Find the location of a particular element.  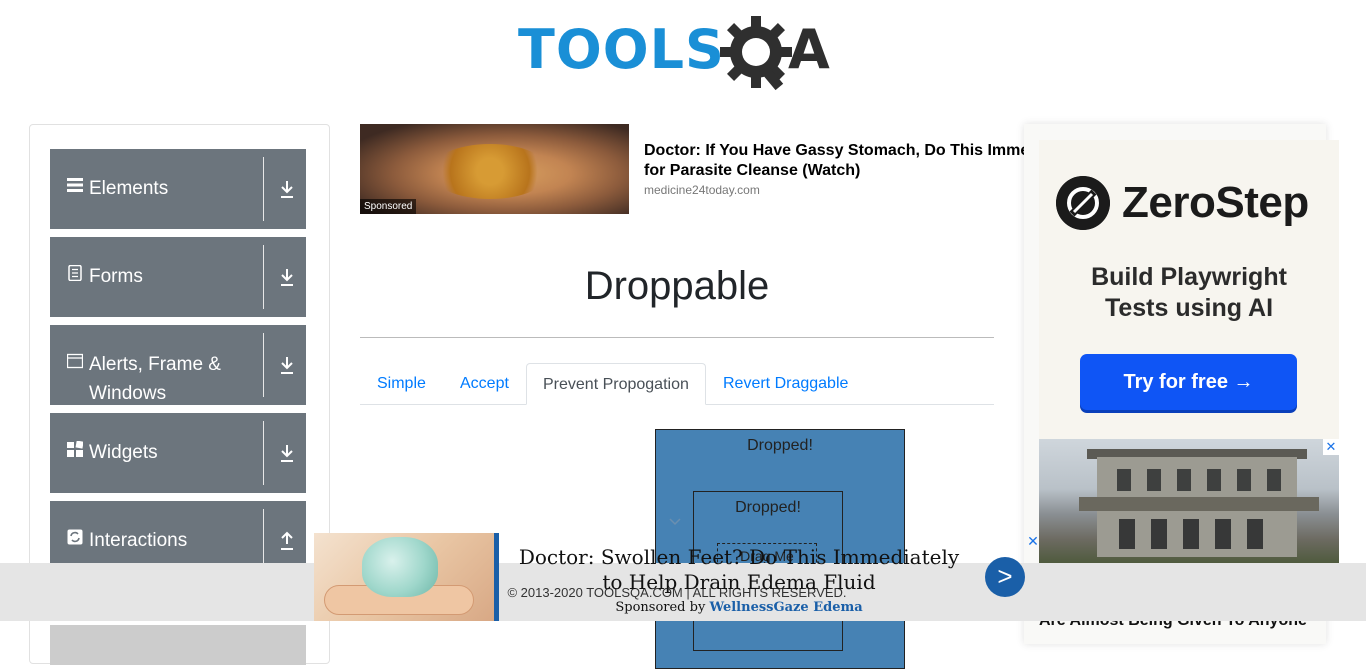

widgets-icon is located at coordinates (75, 449).